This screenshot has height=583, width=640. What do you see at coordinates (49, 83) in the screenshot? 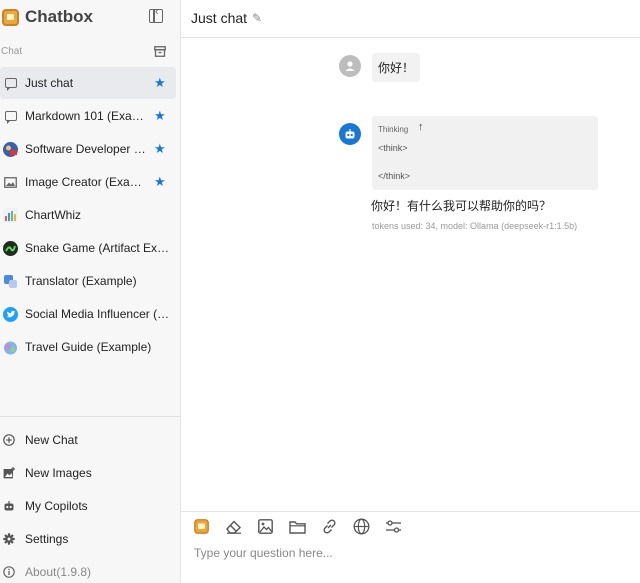
I see `session-label: Just chat` at bounding box center [49, 83].